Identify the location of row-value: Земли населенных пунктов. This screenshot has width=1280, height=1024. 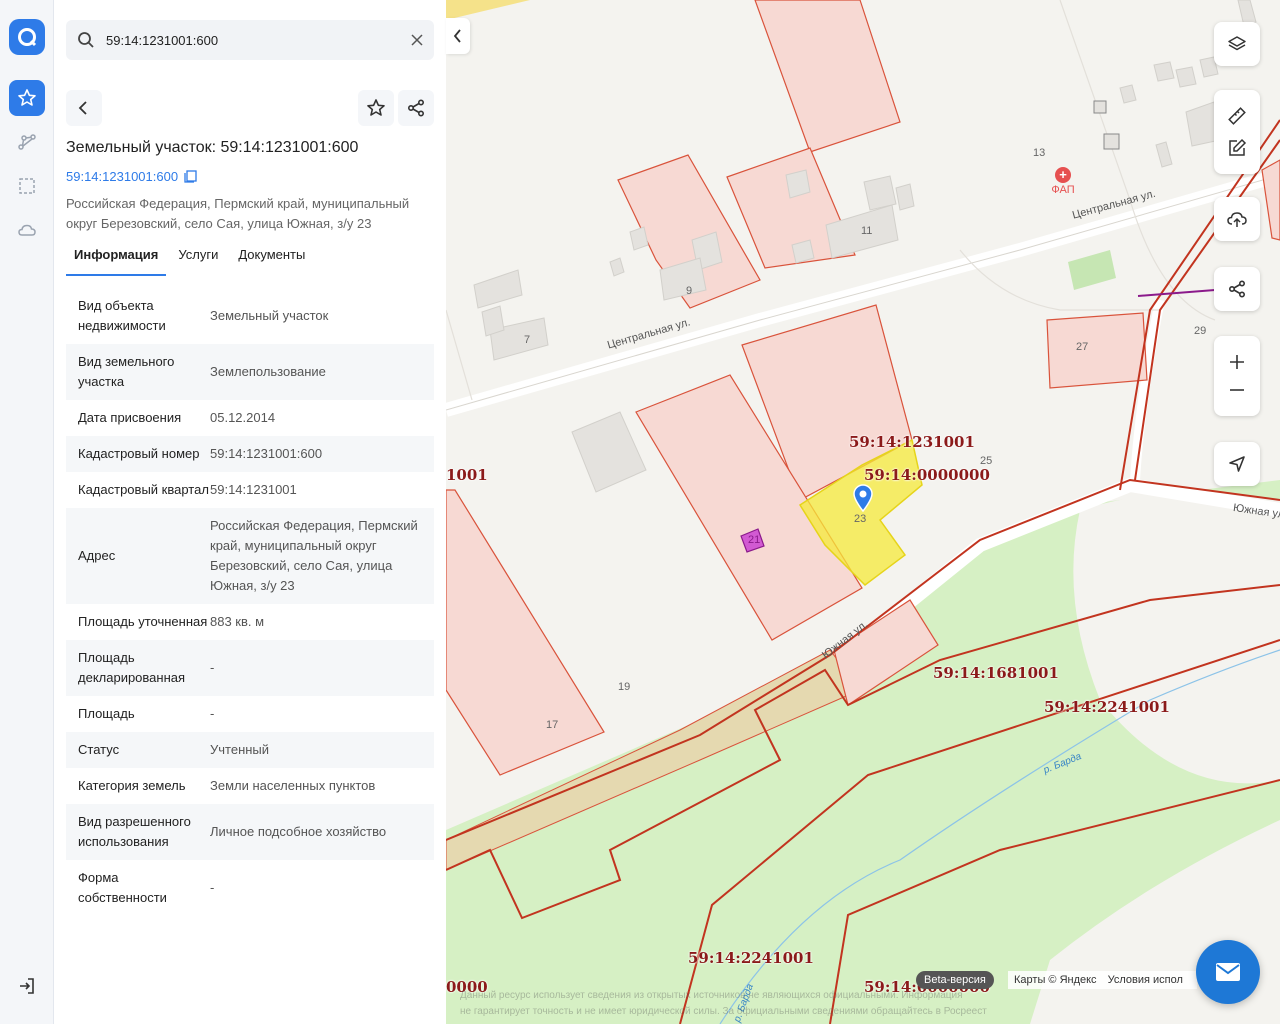
(293, 785).